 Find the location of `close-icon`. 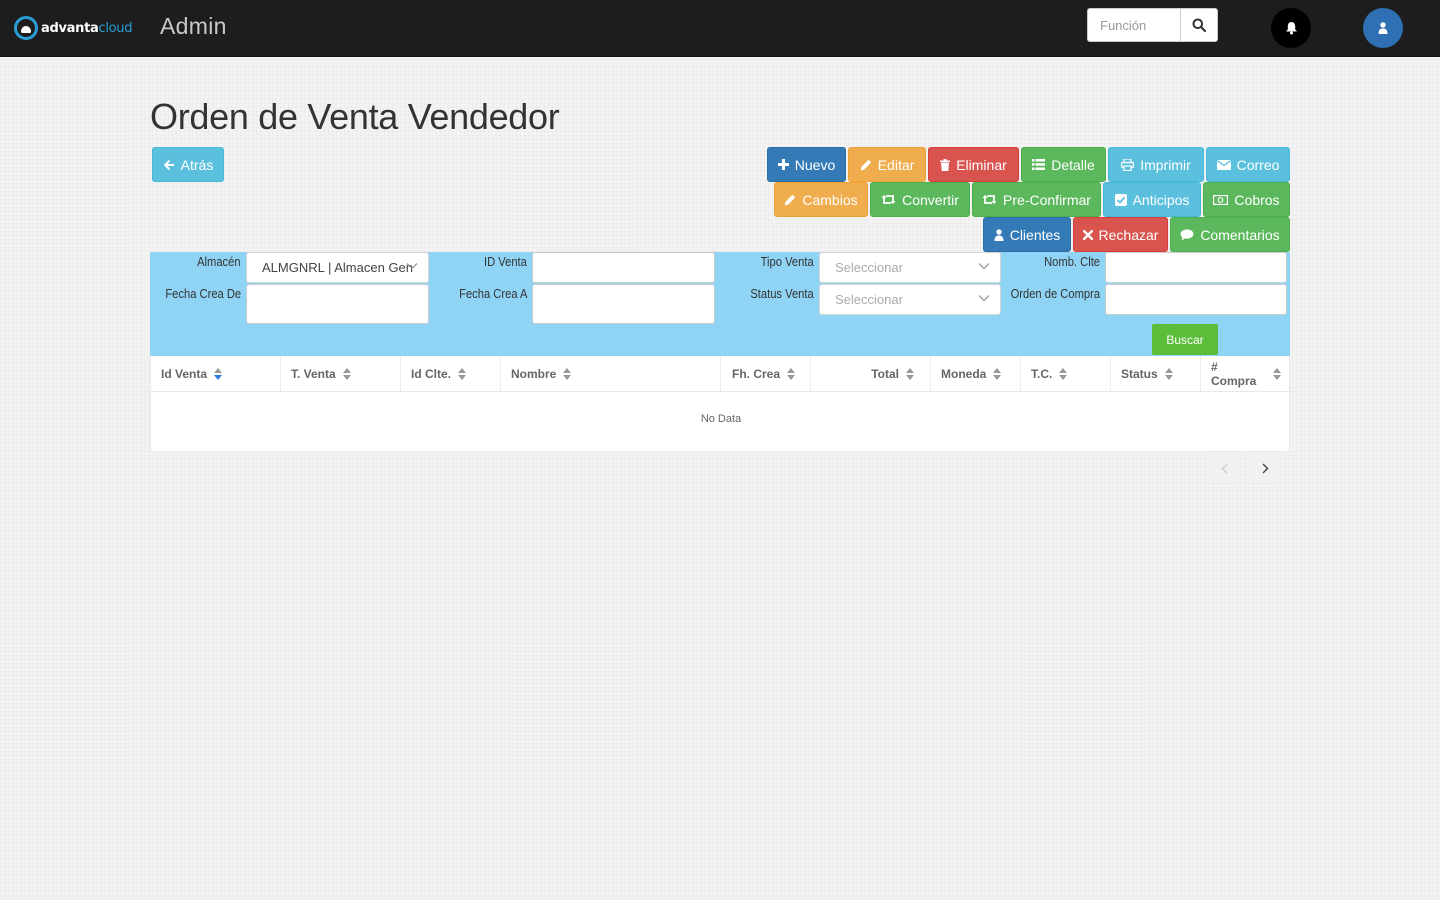

close-icon is located at coordinates (1087, 234).